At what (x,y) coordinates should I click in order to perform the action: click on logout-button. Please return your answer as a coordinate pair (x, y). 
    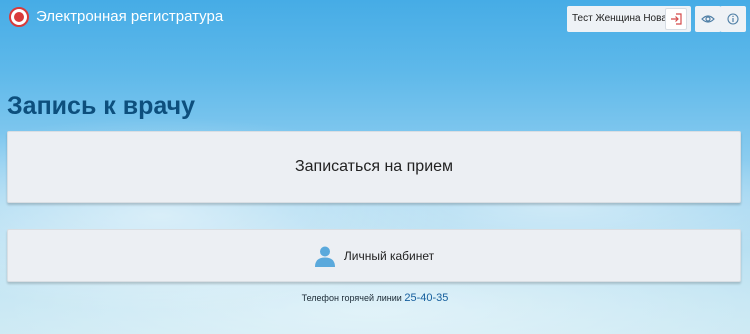
    Looking at the image, I should click on (676, 19).